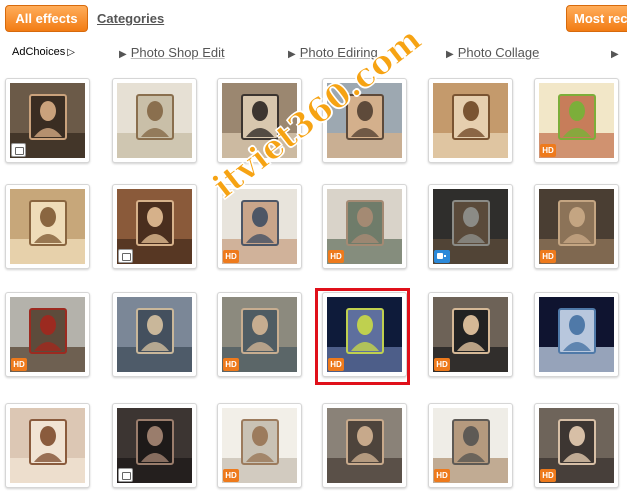 This screenshot has height=500, width=627. I want to click on categories-link: Categories, so click(130, 18).